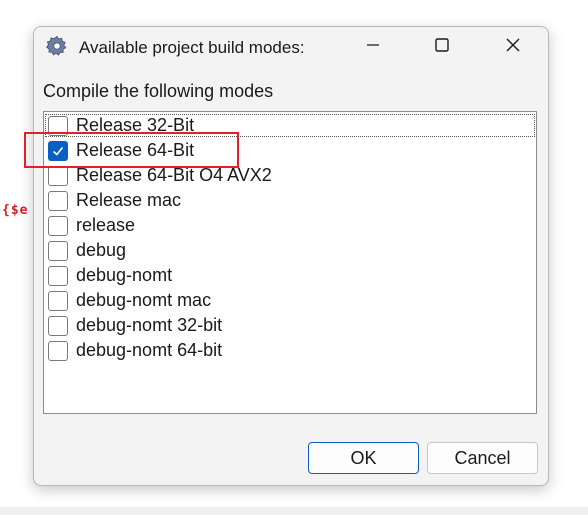 Image resolution: width=588 pixels, height=515 pixels. Describe the element at coordinates (290, 276) in the screenshot. I see `list-item-debug-nomt: debug-nomt` at that location.